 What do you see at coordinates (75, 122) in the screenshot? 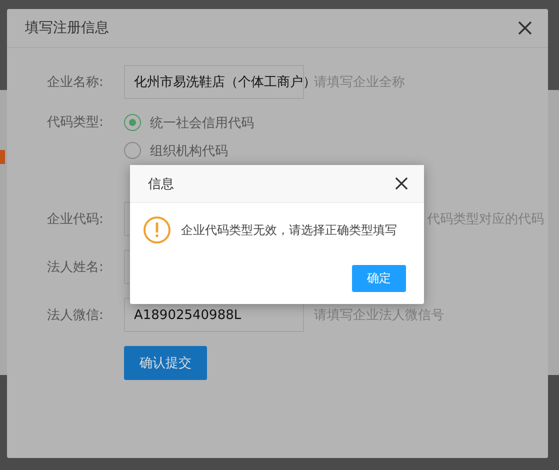
I see `field-label: 代码类型:` at bounding box center [75, 122].